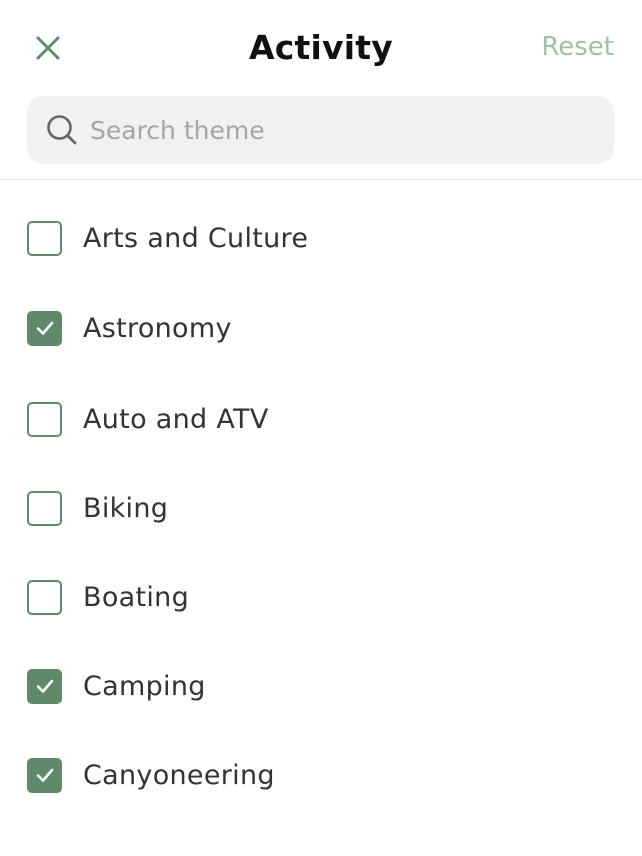 The height and width of the screenshot is (856, 642). Describe the element at coordinates (144, 686) in the screenshot. I see `list-item-label: Camping` at that location.